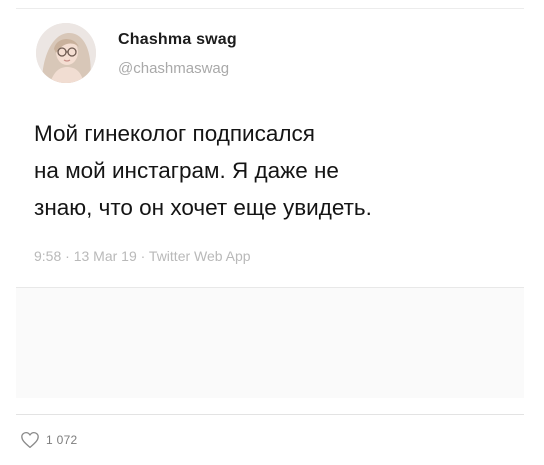 The width and height of the screenshot is (544, 465). Describe the element at coordinates (30, 440) in the screenshot. I see `heart-outline-icon` at that location.